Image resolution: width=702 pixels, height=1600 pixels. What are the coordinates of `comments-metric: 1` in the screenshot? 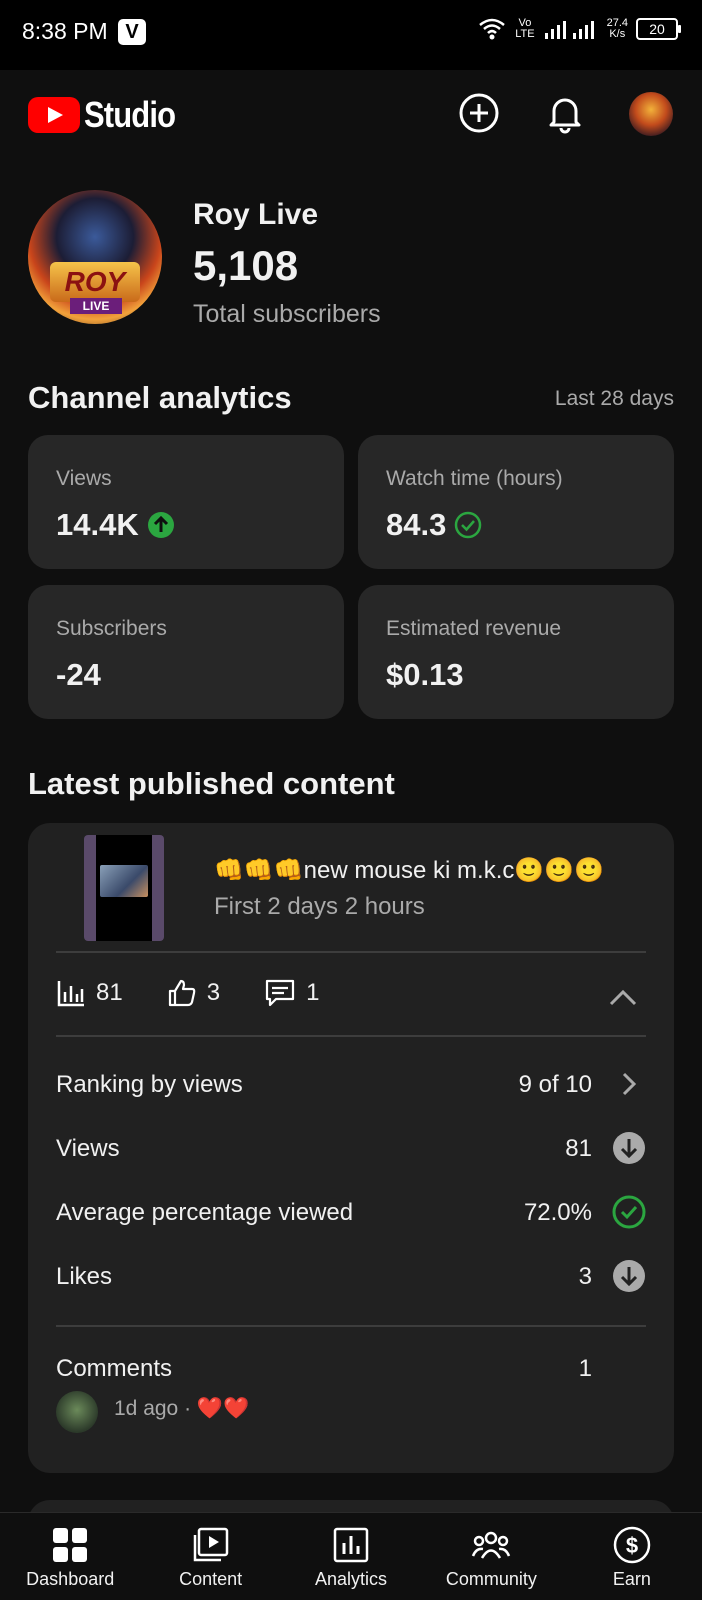 It's located at (291, 993).